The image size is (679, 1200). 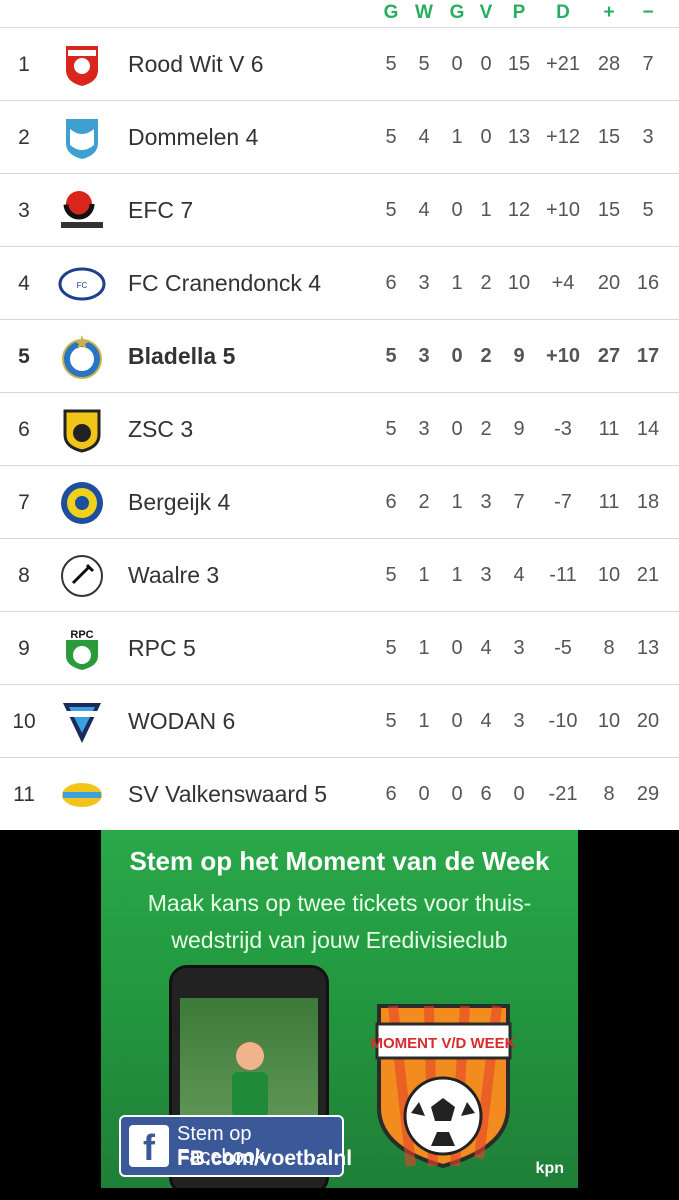 What do you see at coordinates (82, 503) in the screenshot?
I see `bergeijk-logo` at bounding box center [82, 503].